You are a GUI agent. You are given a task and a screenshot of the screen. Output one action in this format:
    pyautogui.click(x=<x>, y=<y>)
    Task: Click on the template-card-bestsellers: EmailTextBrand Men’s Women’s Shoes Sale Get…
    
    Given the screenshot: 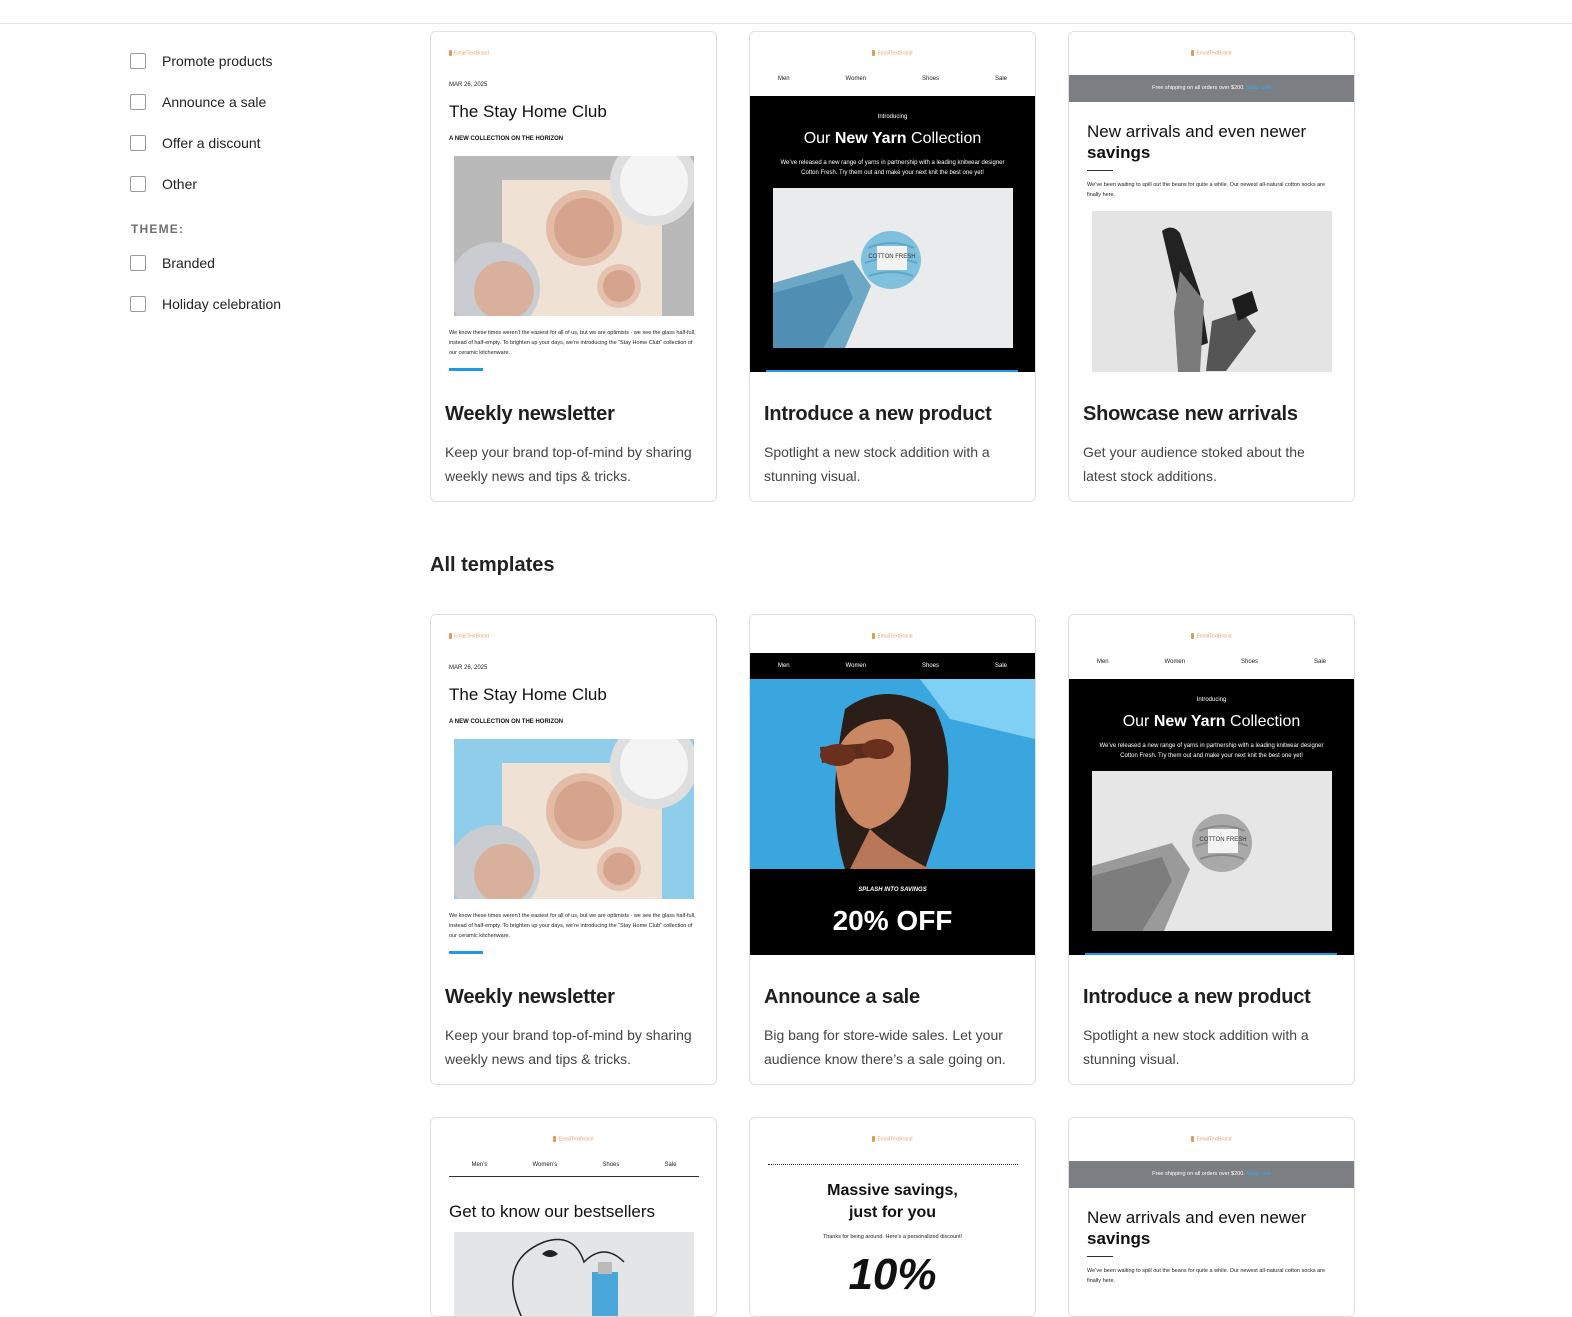 What is the action you would take?
    pyautogui.click(x=573, y=1217)
    